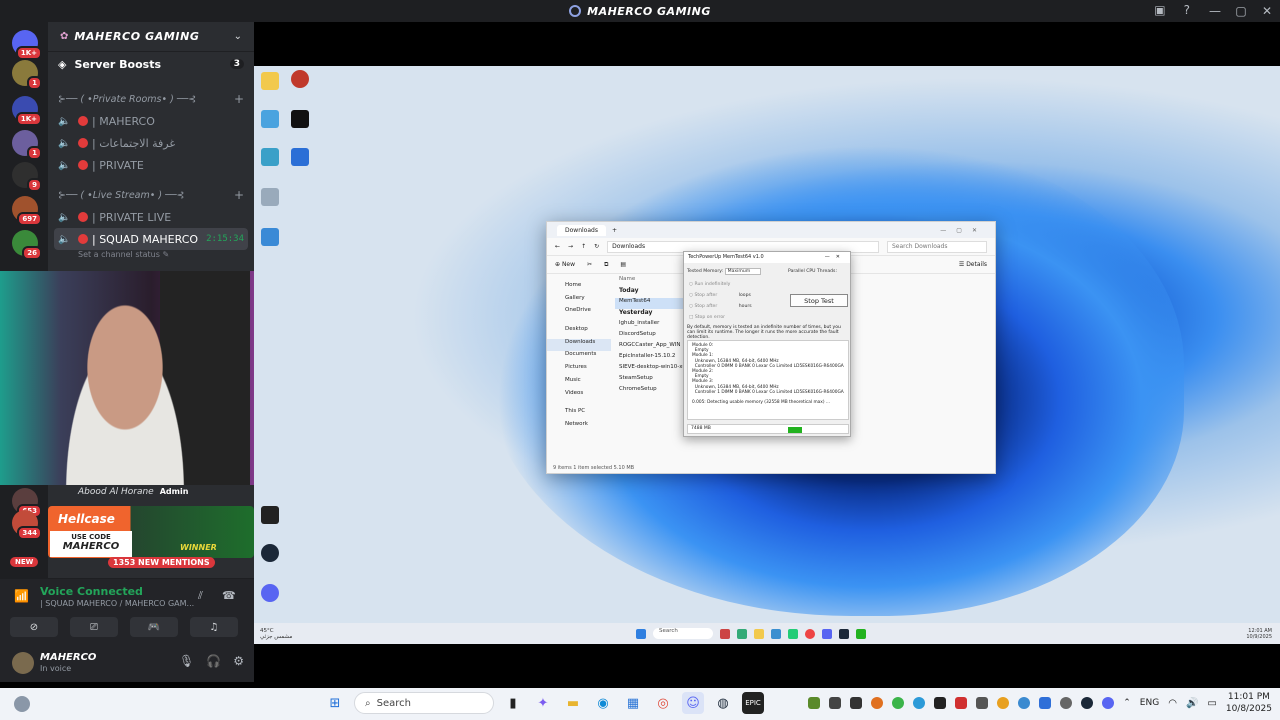 The width and height of the screenshot is (1280, 720). What do you see at coordinates (623, 264) in the screenshot?
I see `paste-icon: ▤` at bounding box center [623, 264].